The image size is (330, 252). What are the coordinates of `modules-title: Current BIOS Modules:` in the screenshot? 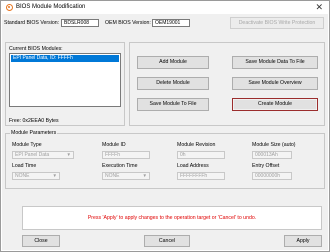 It's located at (36, 49).